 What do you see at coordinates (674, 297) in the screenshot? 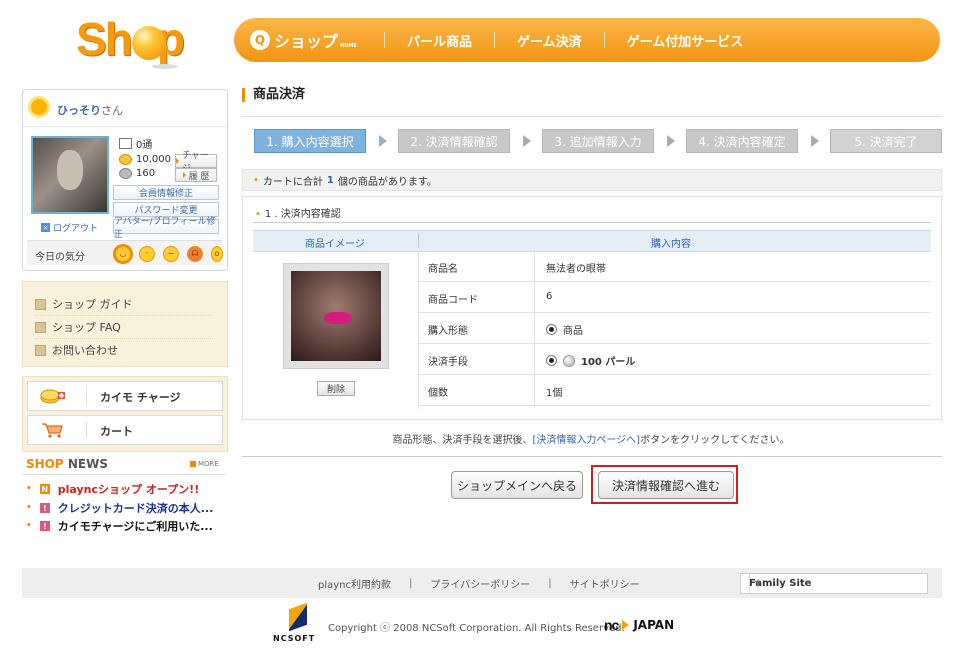
I see `table-row: 商品コード 6` at bounding box center [674, 297].